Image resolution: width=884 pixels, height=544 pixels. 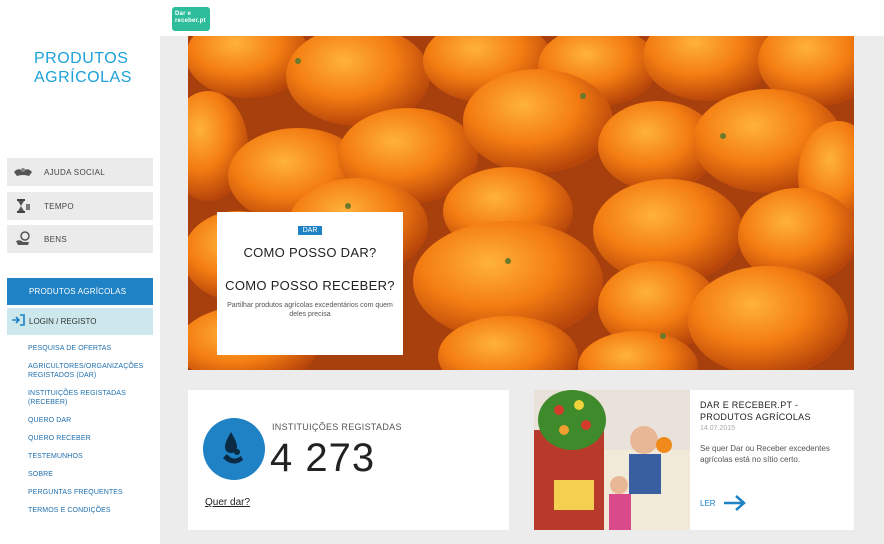 What do you see at coordinates (83, 68) in the screenshot?
I see `section-brand-title: PRODUTOS AGRÍCOLAS` at bounding box center [83, 68].